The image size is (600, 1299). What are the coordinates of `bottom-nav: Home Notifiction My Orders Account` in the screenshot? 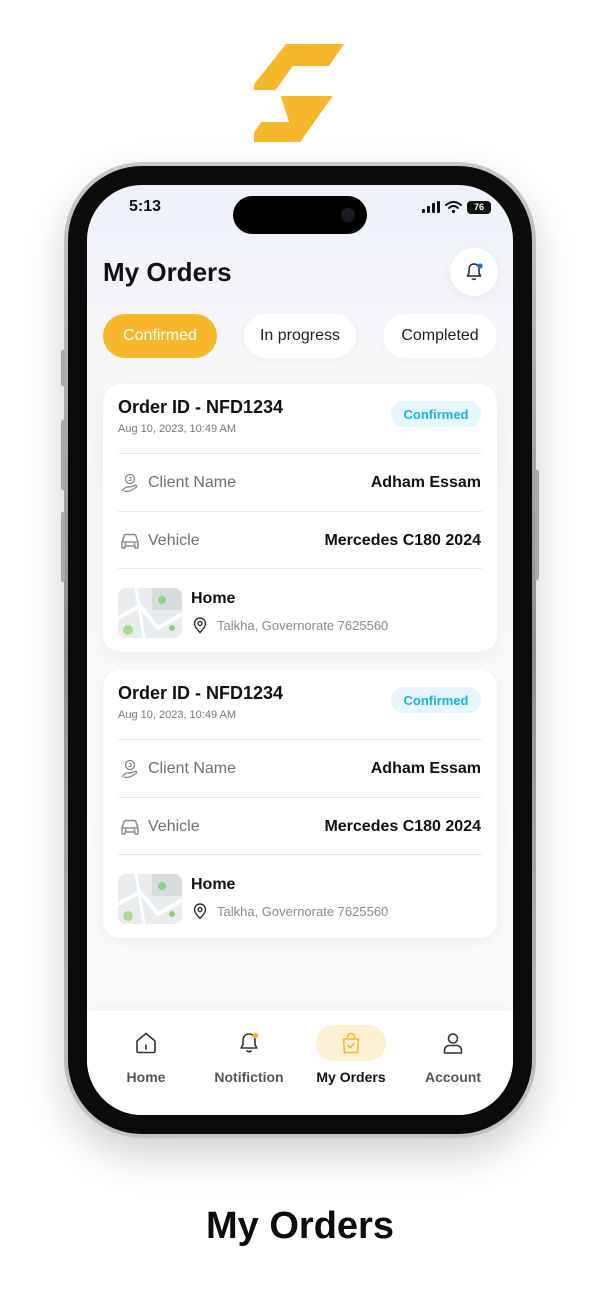 It's located at (300, 1063).